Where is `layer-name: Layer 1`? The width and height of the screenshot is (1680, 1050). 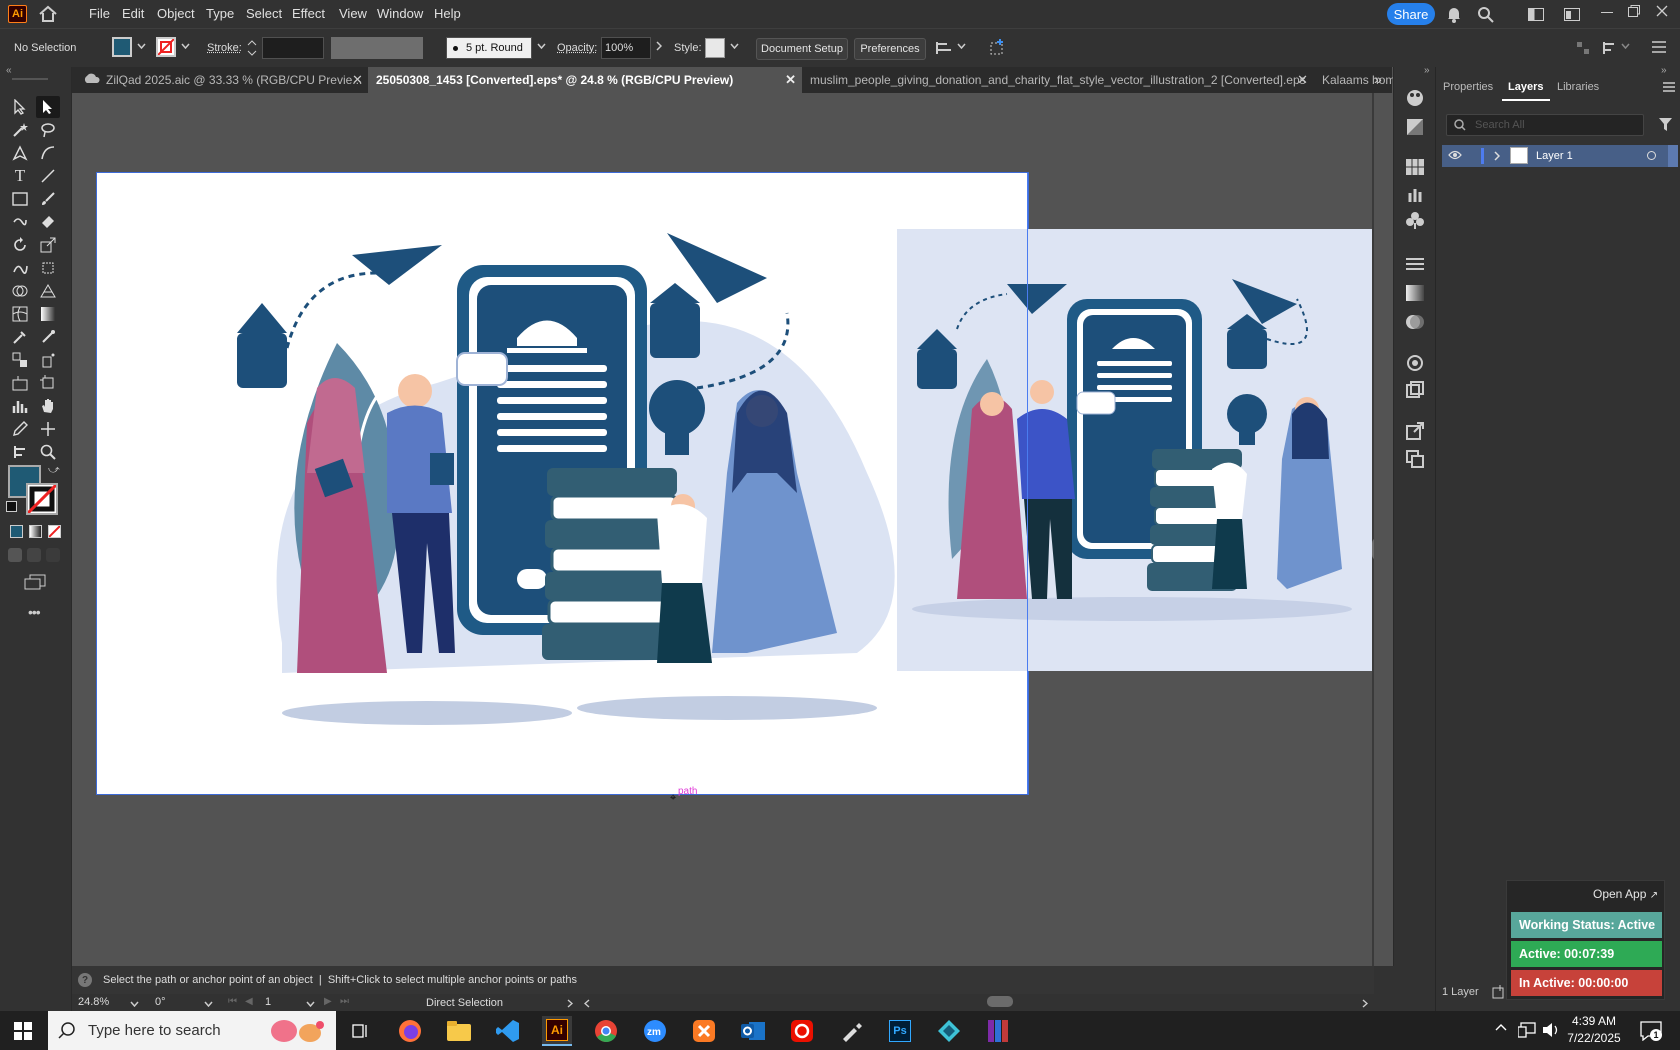 layer-name: Layer 1 is located at coordinates (1554, 156).